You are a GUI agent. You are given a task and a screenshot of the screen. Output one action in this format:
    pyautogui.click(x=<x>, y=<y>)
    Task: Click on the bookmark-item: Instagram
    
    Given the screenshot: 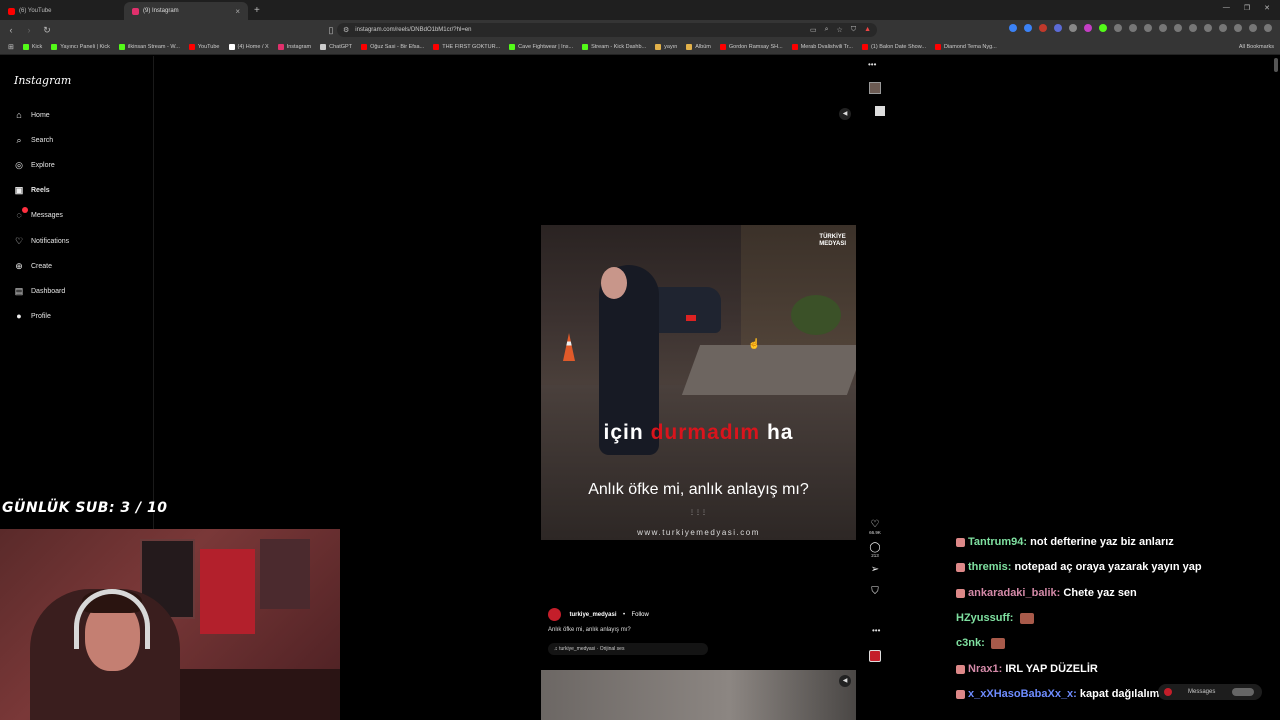 What is the action you would take?
    pyautogui.click(x=294, y=47)
    